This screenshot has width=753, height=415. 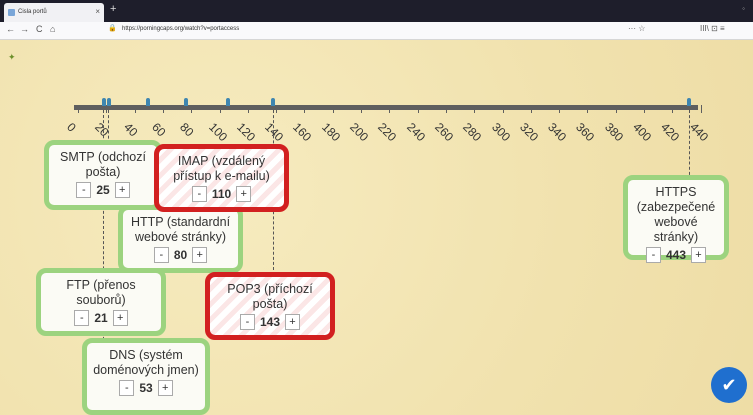 What do you see at coordinates (302, 132) in the screenshot?
I see `axis-tick-label: 160` at bounding box center [302, 132].